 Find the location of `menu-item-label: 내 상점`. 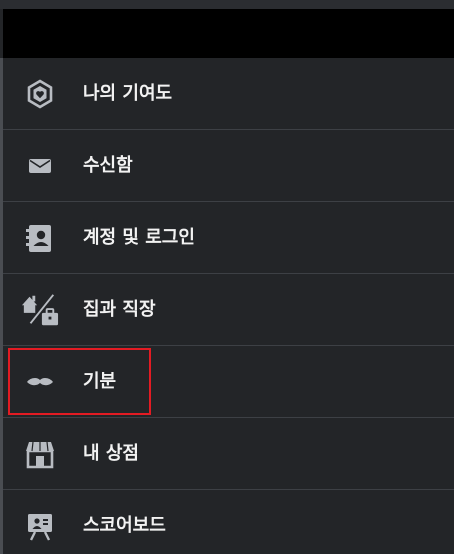

menu-item-label: 내 상점 is located at coordinates (111, 453).